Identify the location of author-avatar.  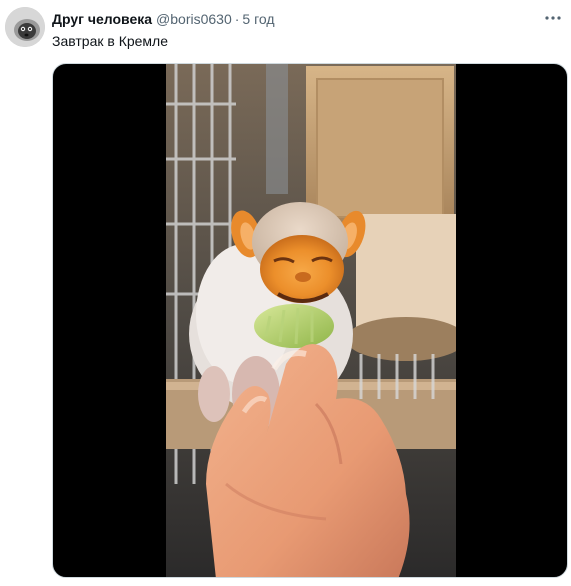
(25, 27).